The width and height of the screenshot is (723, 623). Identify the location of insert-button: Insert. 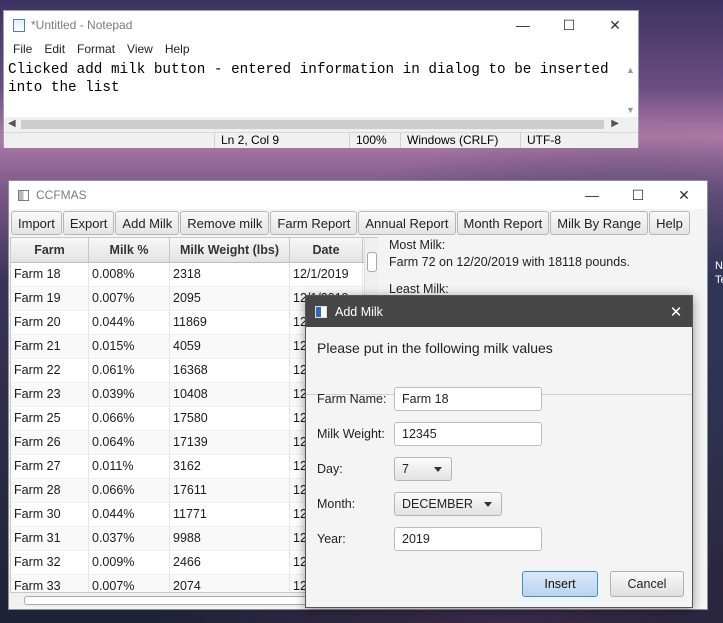
(560, 584).